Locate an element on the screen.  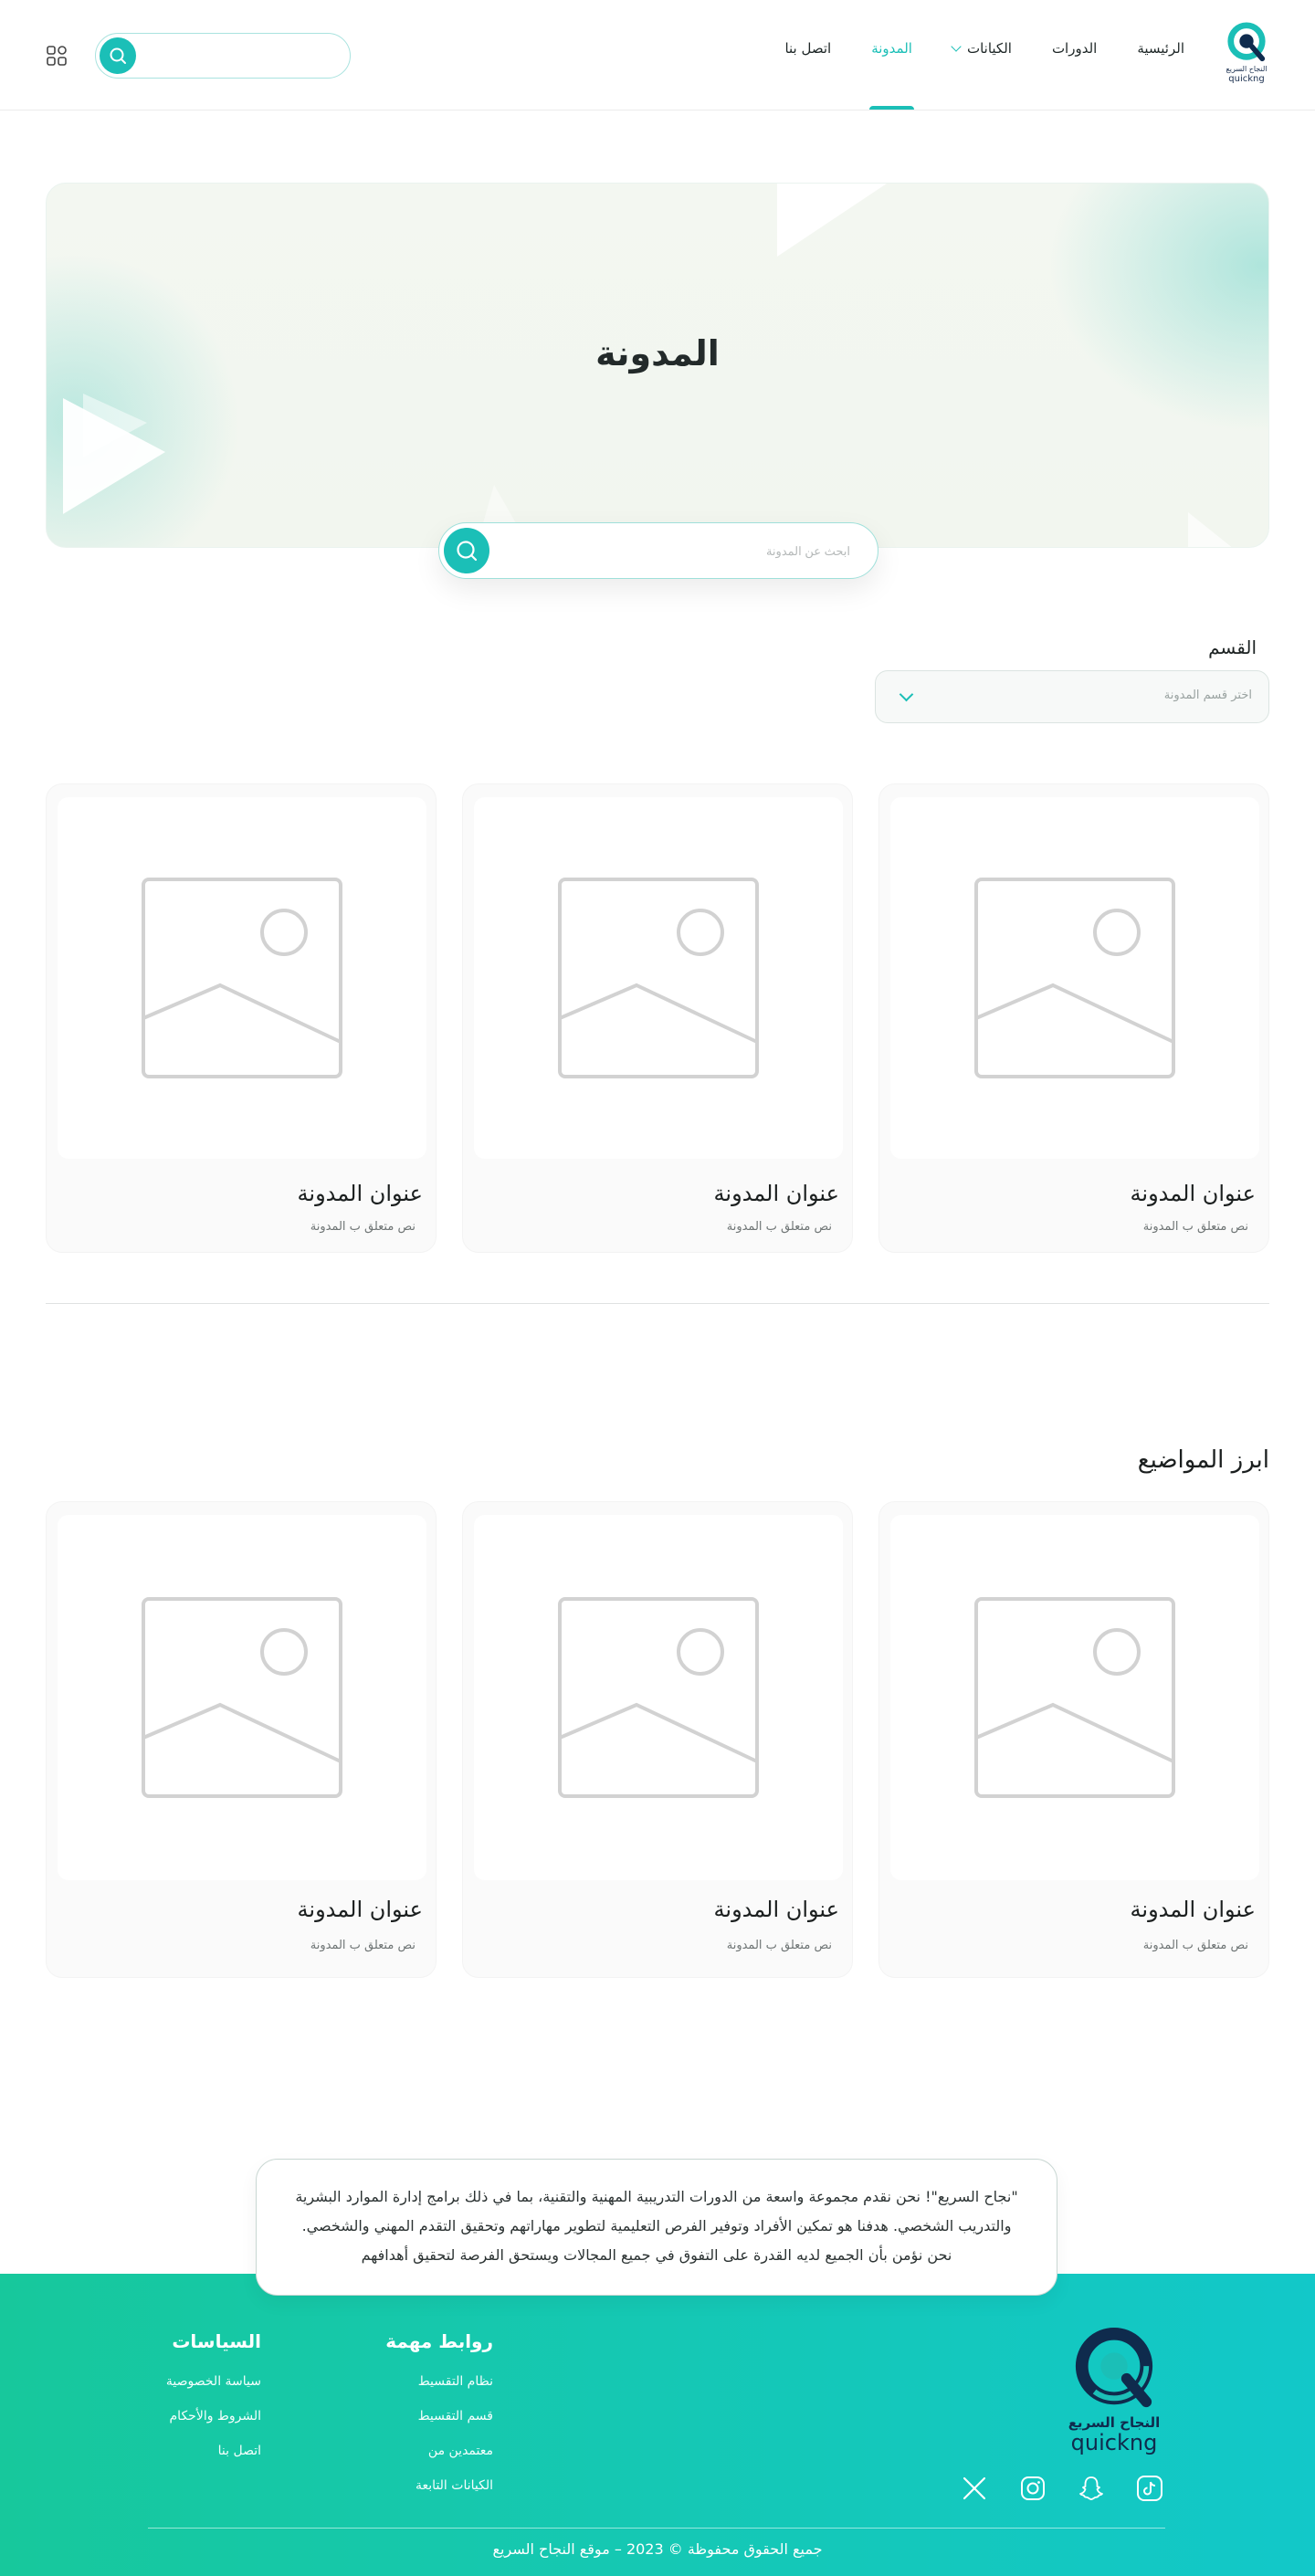
footer-link-privacy: سياسة الخصوصية is located at coordinates (213, 2381).